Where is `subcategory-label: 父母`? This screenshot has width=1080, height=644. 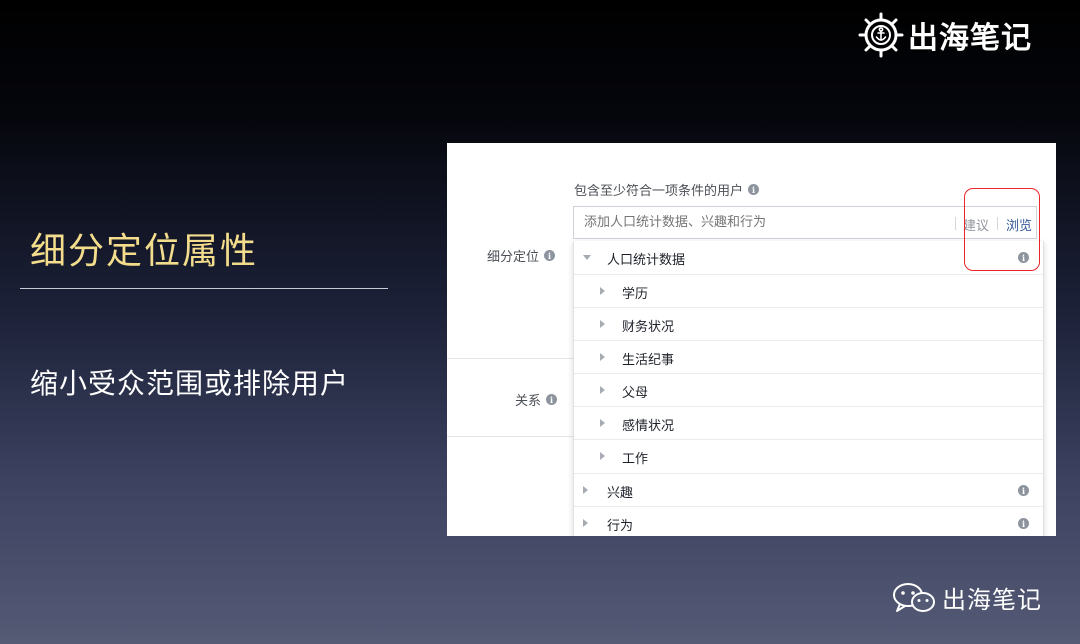
subcategory-label: 父母 is located at coordinates (635, 393).